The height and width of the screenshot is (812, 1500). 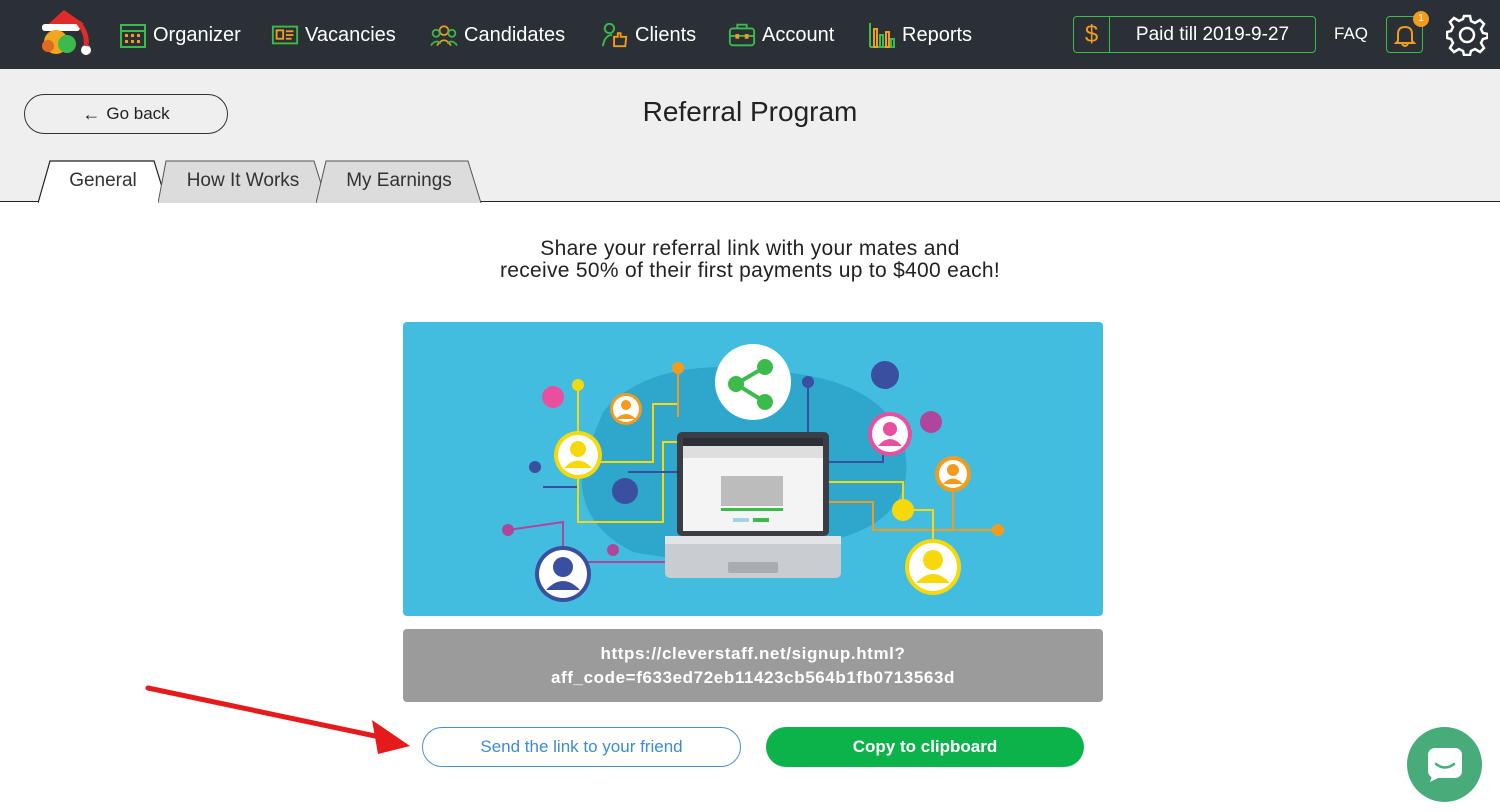 I want to click on faq-link: FAQ, so click(x=1351, y=34).